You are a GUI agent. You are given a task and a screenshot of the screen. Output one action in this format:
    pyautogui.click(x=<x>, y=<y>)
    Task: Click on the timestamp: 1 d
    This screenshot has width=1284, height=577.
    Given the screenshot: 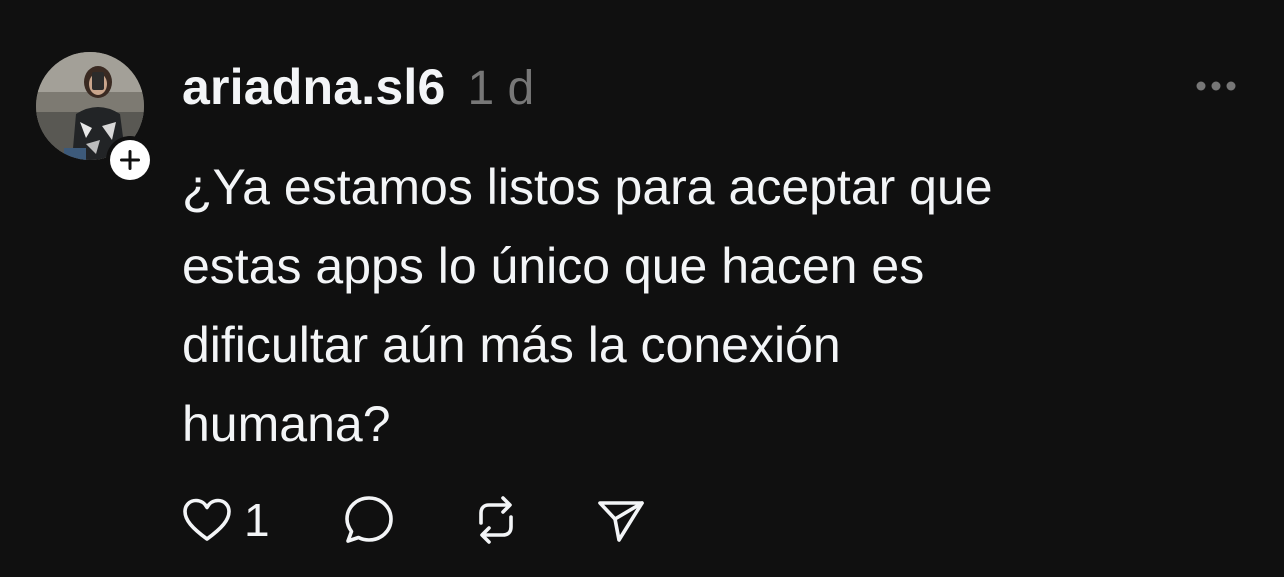 What is the action you would take?
    pyautogui.click(x=500, y=88)
    